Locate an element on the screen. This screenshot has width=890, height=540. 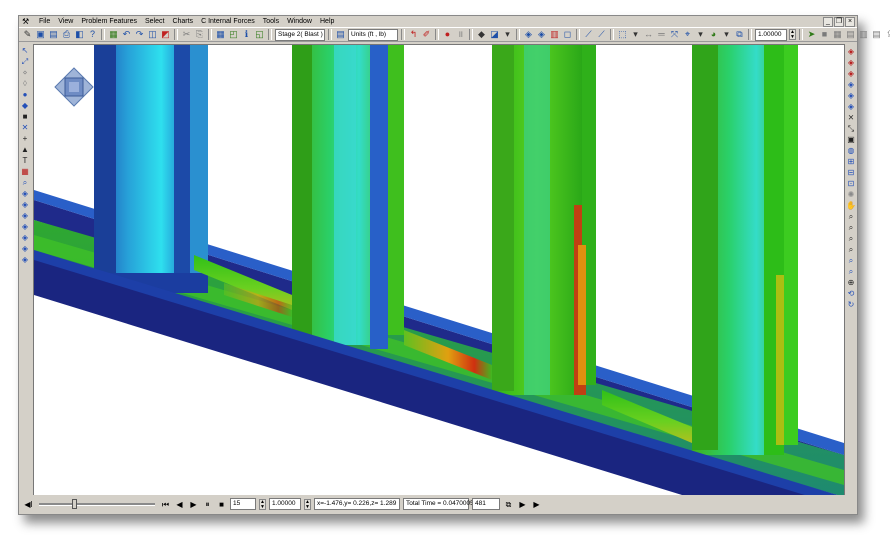
rotate-icon: ⟲ is located at coordinates (851, 294).